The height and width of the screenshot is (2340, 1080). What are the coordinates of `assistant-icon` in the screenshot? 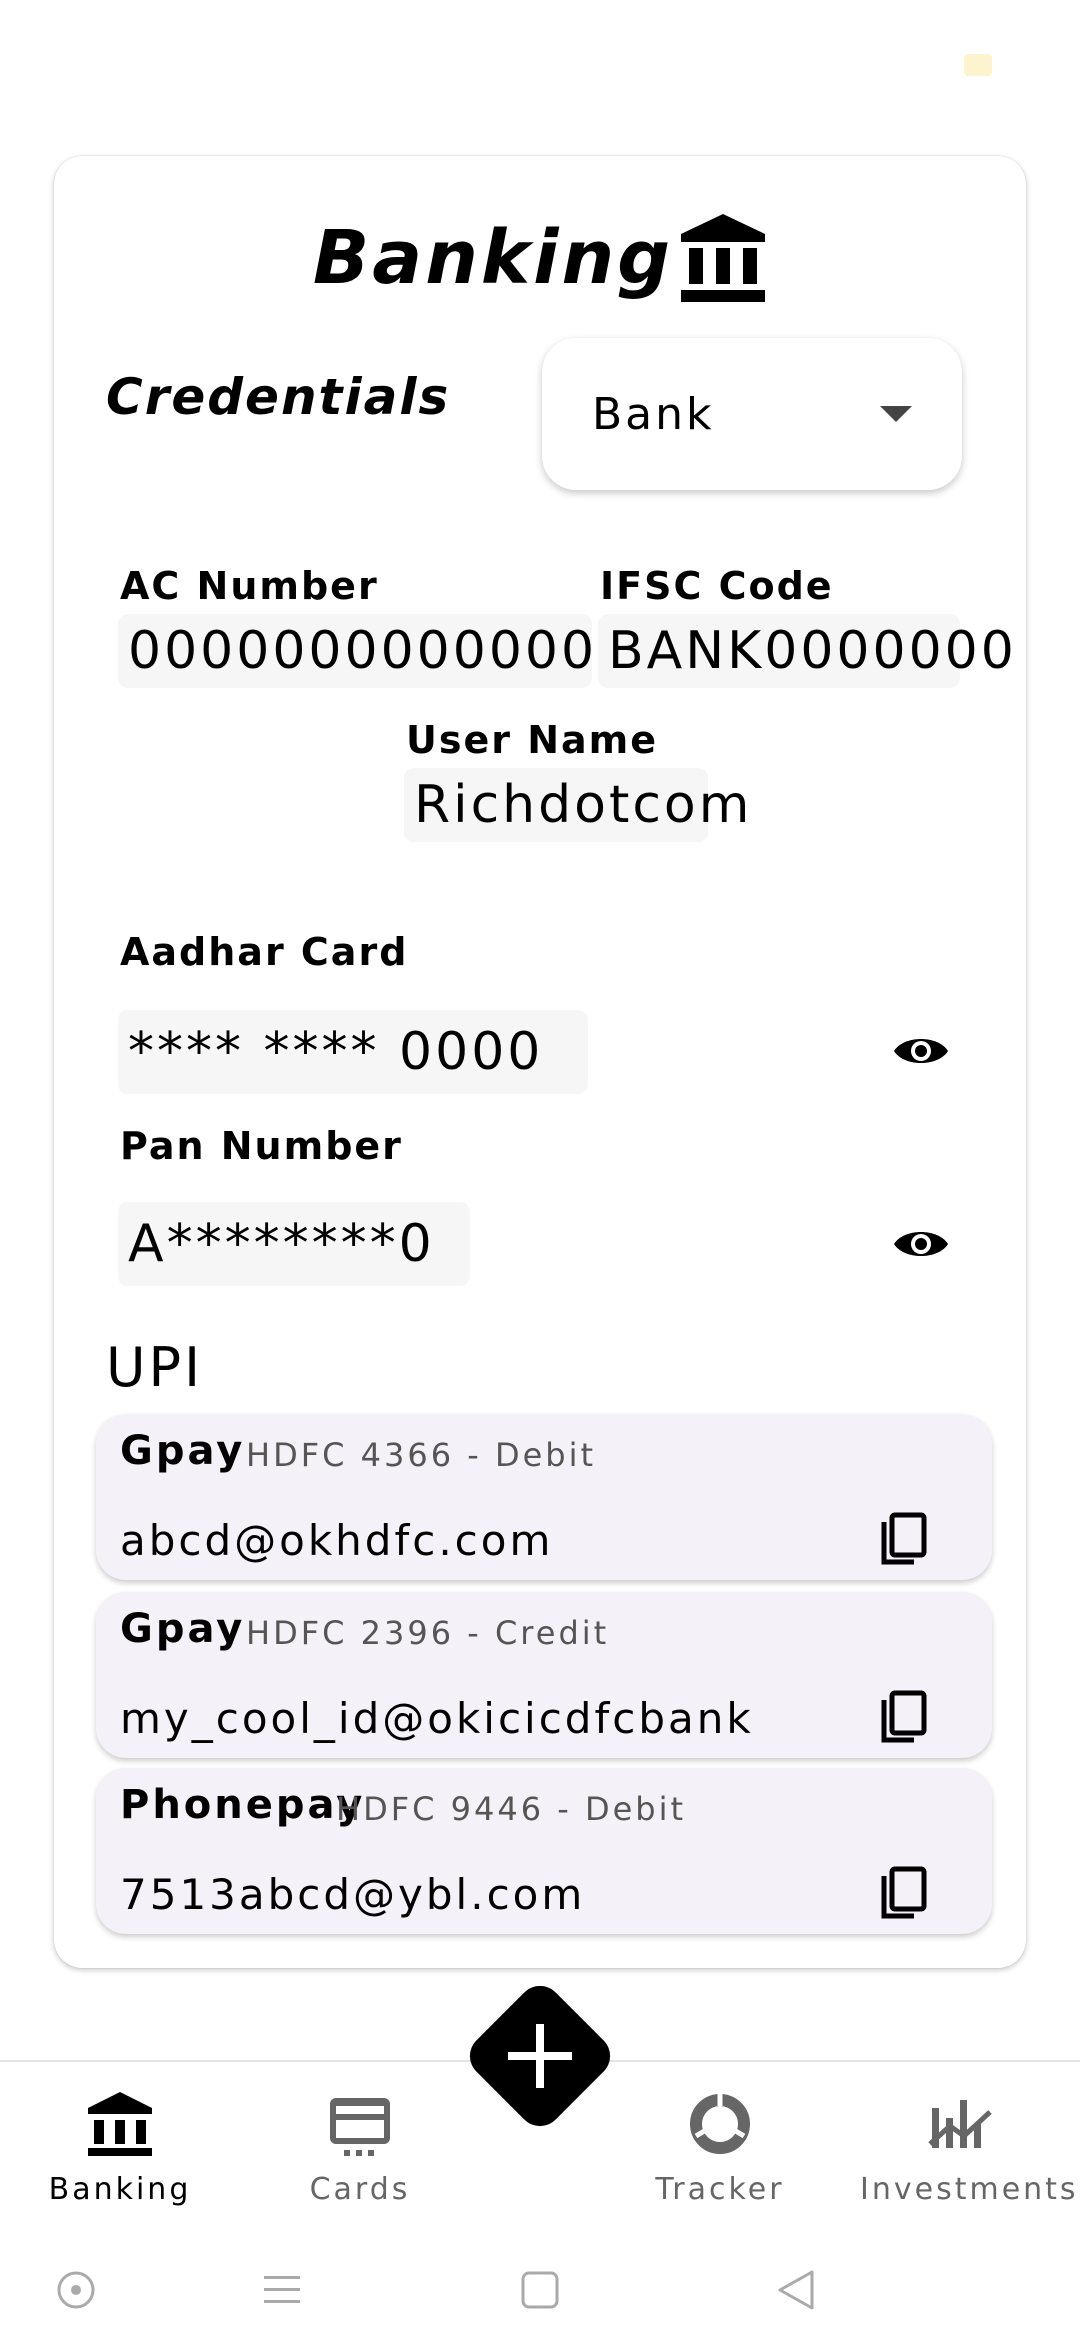 It's located at (76, 2290).